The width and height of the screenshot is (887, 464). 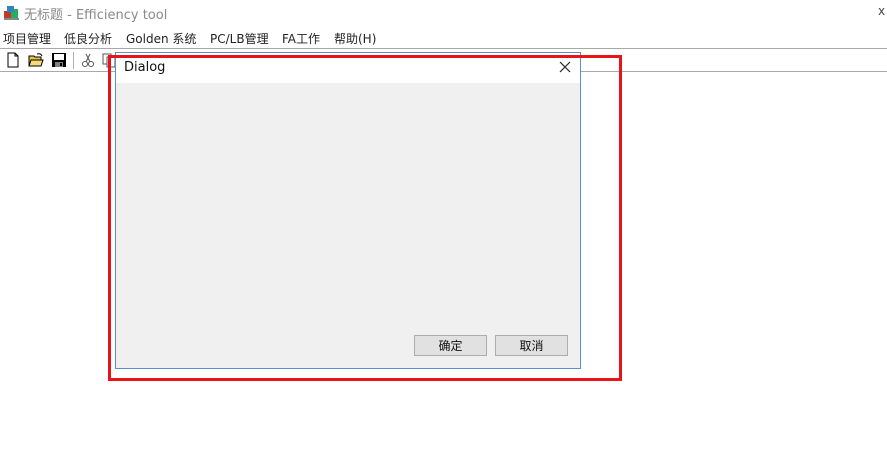 What do you see at coordinates (145, 67) in the screenshot?
I see `dialog-title: Dialog` at bounding box center [145, 67].